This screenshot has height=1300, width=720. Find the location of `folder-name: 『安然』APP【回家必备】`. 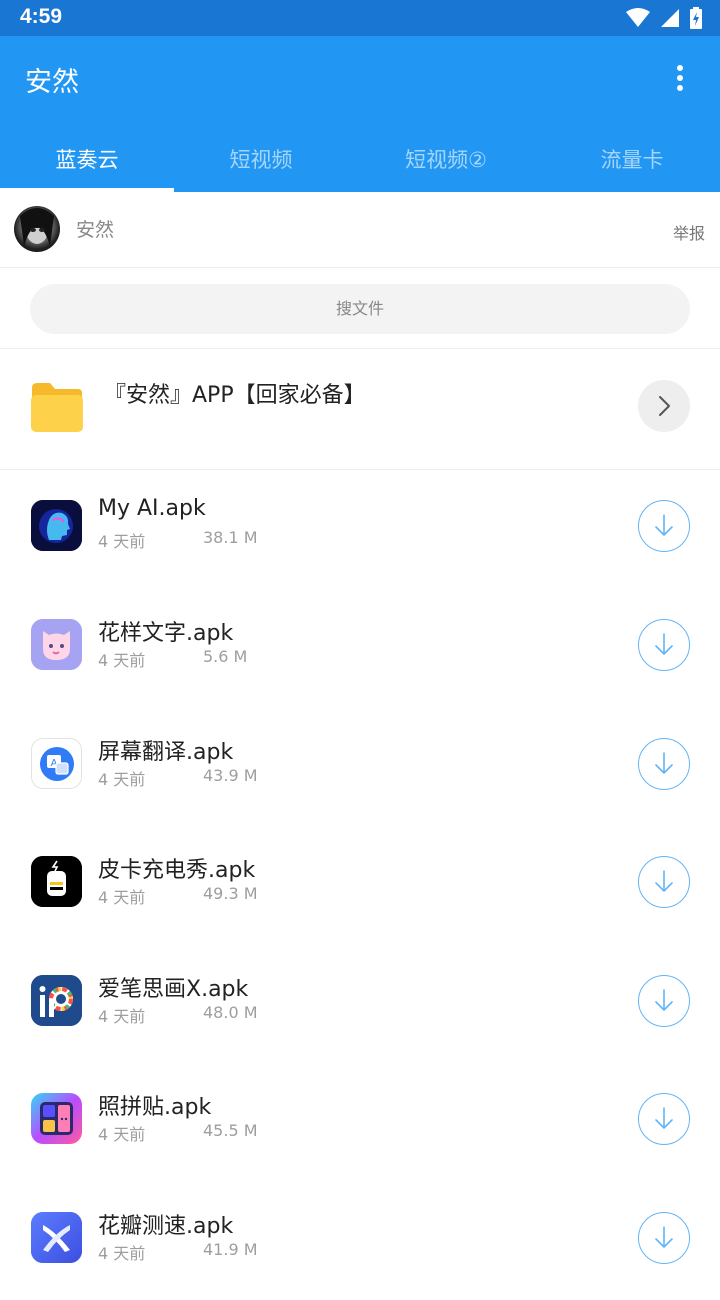

folder-name: 『安然』APP【回家必备】 is located at coordinates (235, 395).